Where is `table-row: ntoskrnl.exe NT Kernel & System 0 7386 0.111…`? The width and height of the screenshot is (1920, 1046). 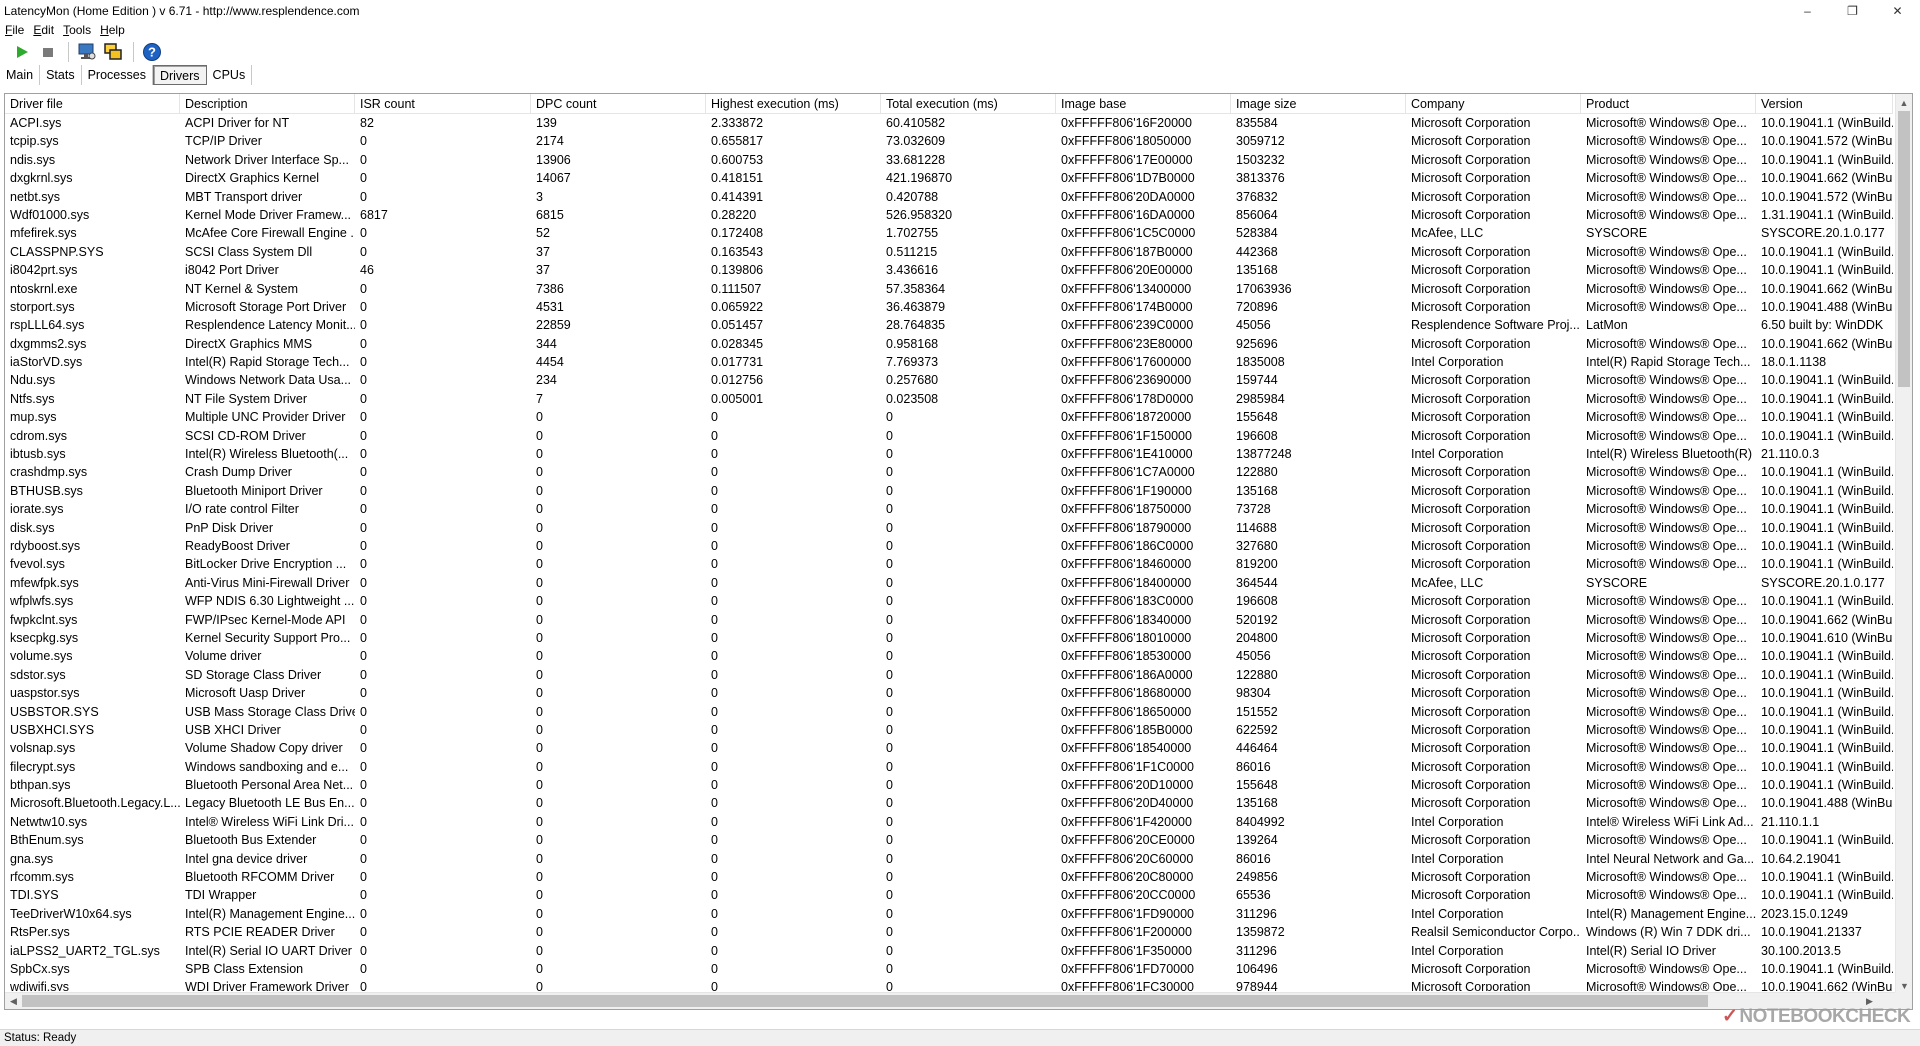
table-row: ntoskrnl.exe NT Kernel & System 0 7386 0.111… is located at coordinates (949, 289).